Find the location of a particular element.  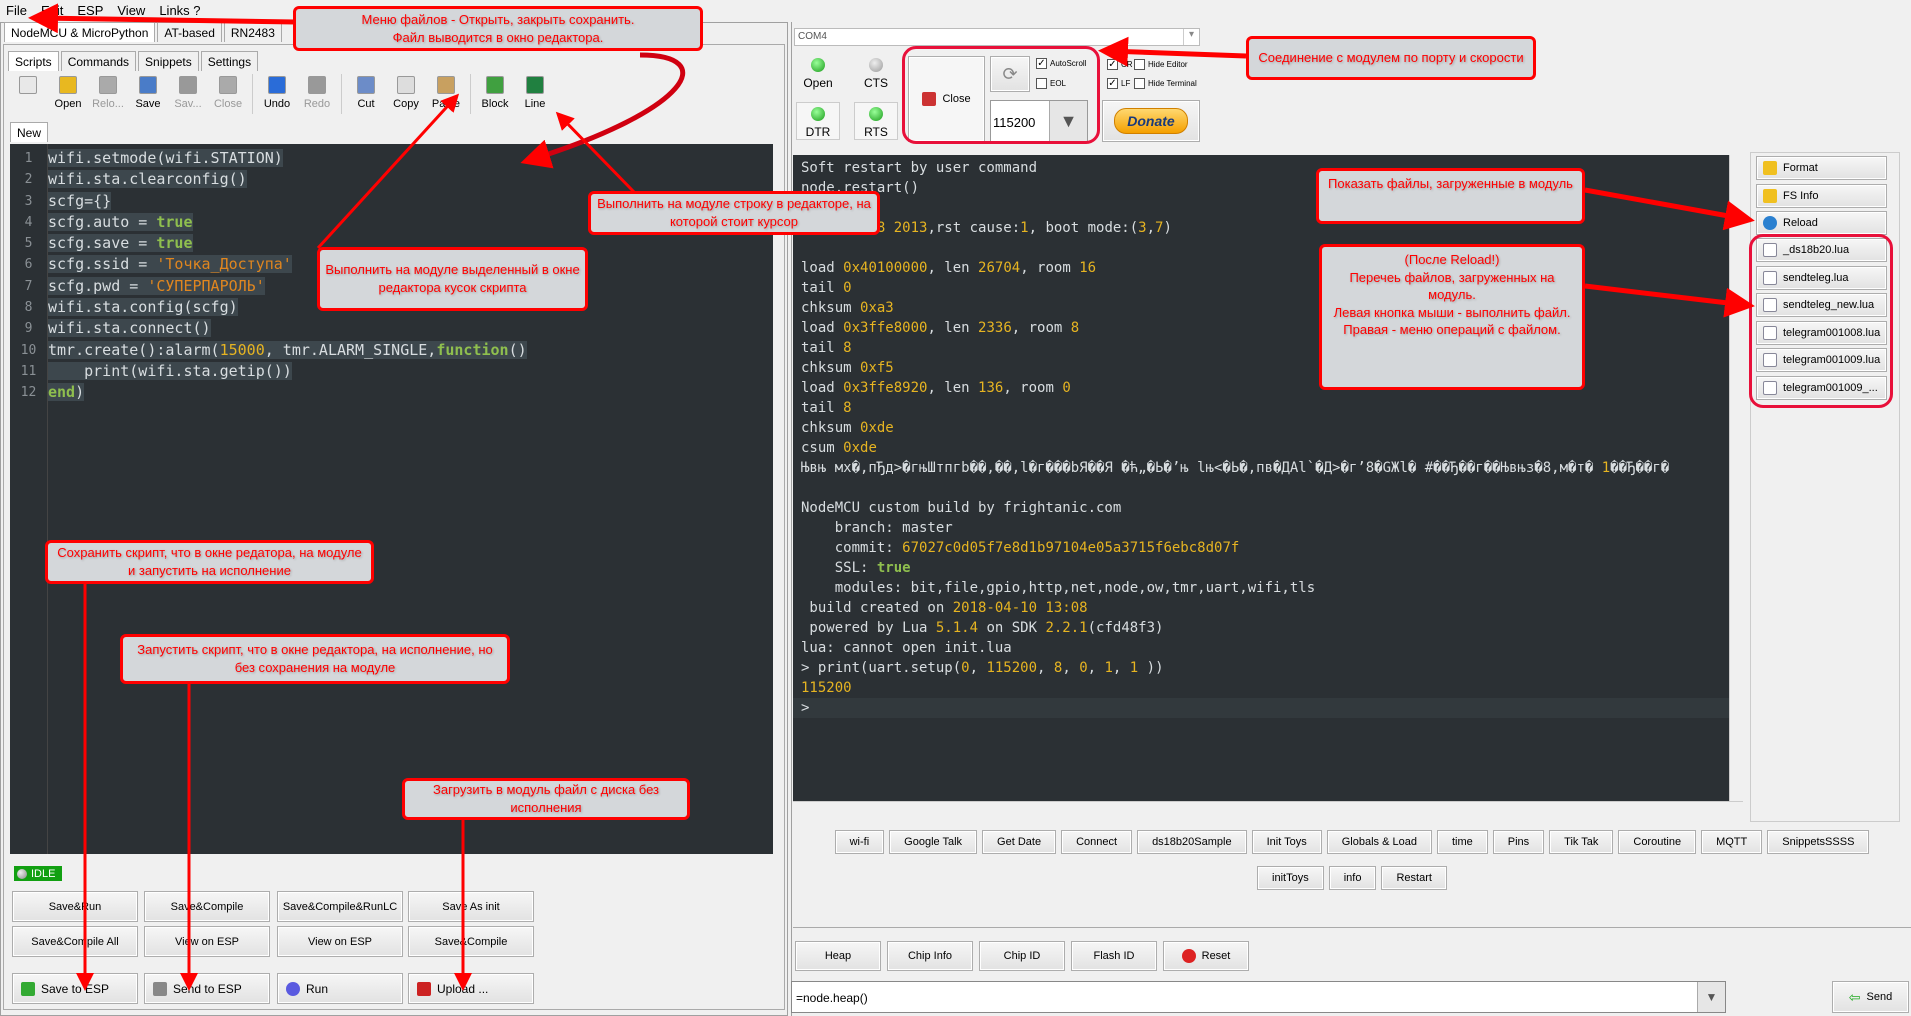

snippet-button: Restart is located at coordinates (1414, 878).